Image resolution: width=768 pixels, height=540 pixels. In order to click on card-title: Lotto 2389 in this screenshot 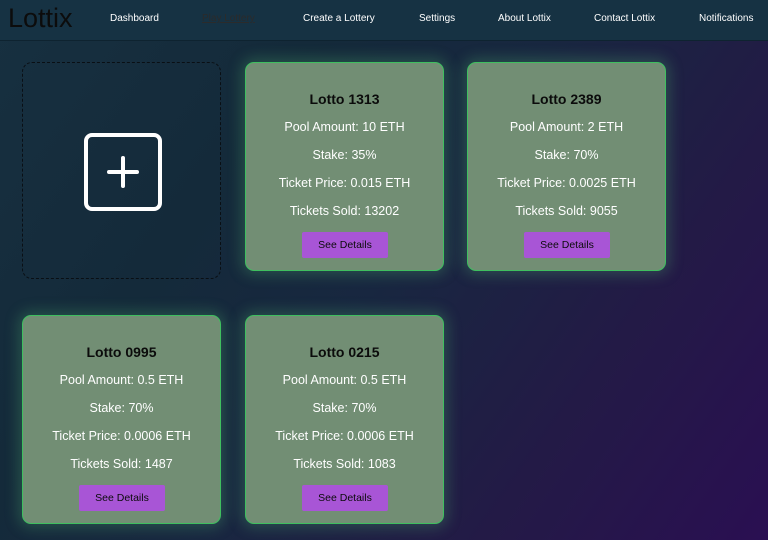, I will do `click(566, 99)`.